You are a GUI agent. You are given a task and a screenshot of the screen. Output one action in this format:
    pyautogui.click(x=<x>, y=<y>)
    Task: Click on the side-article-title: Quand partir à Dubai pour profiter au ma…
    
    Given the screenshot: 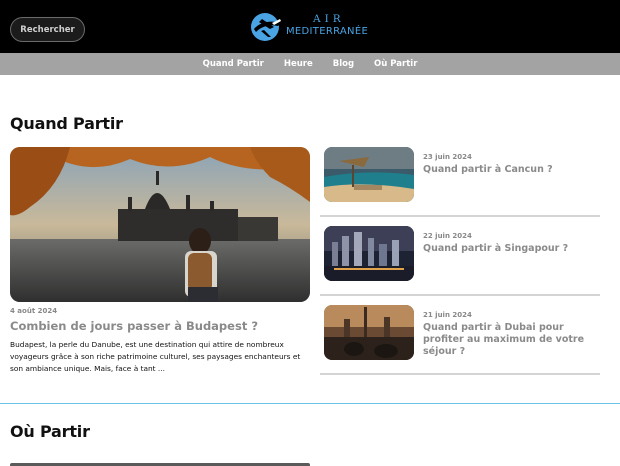 What is the action you would take?
    pyautogui.click(x=513, y=340)
    